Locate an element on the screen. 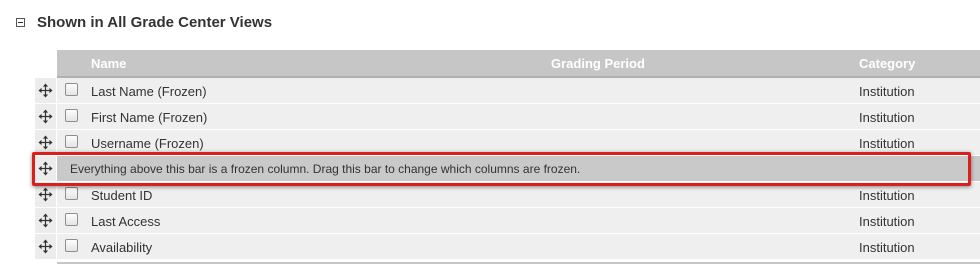  table-row: Last Access Institution is located at coordinates (507, 221).